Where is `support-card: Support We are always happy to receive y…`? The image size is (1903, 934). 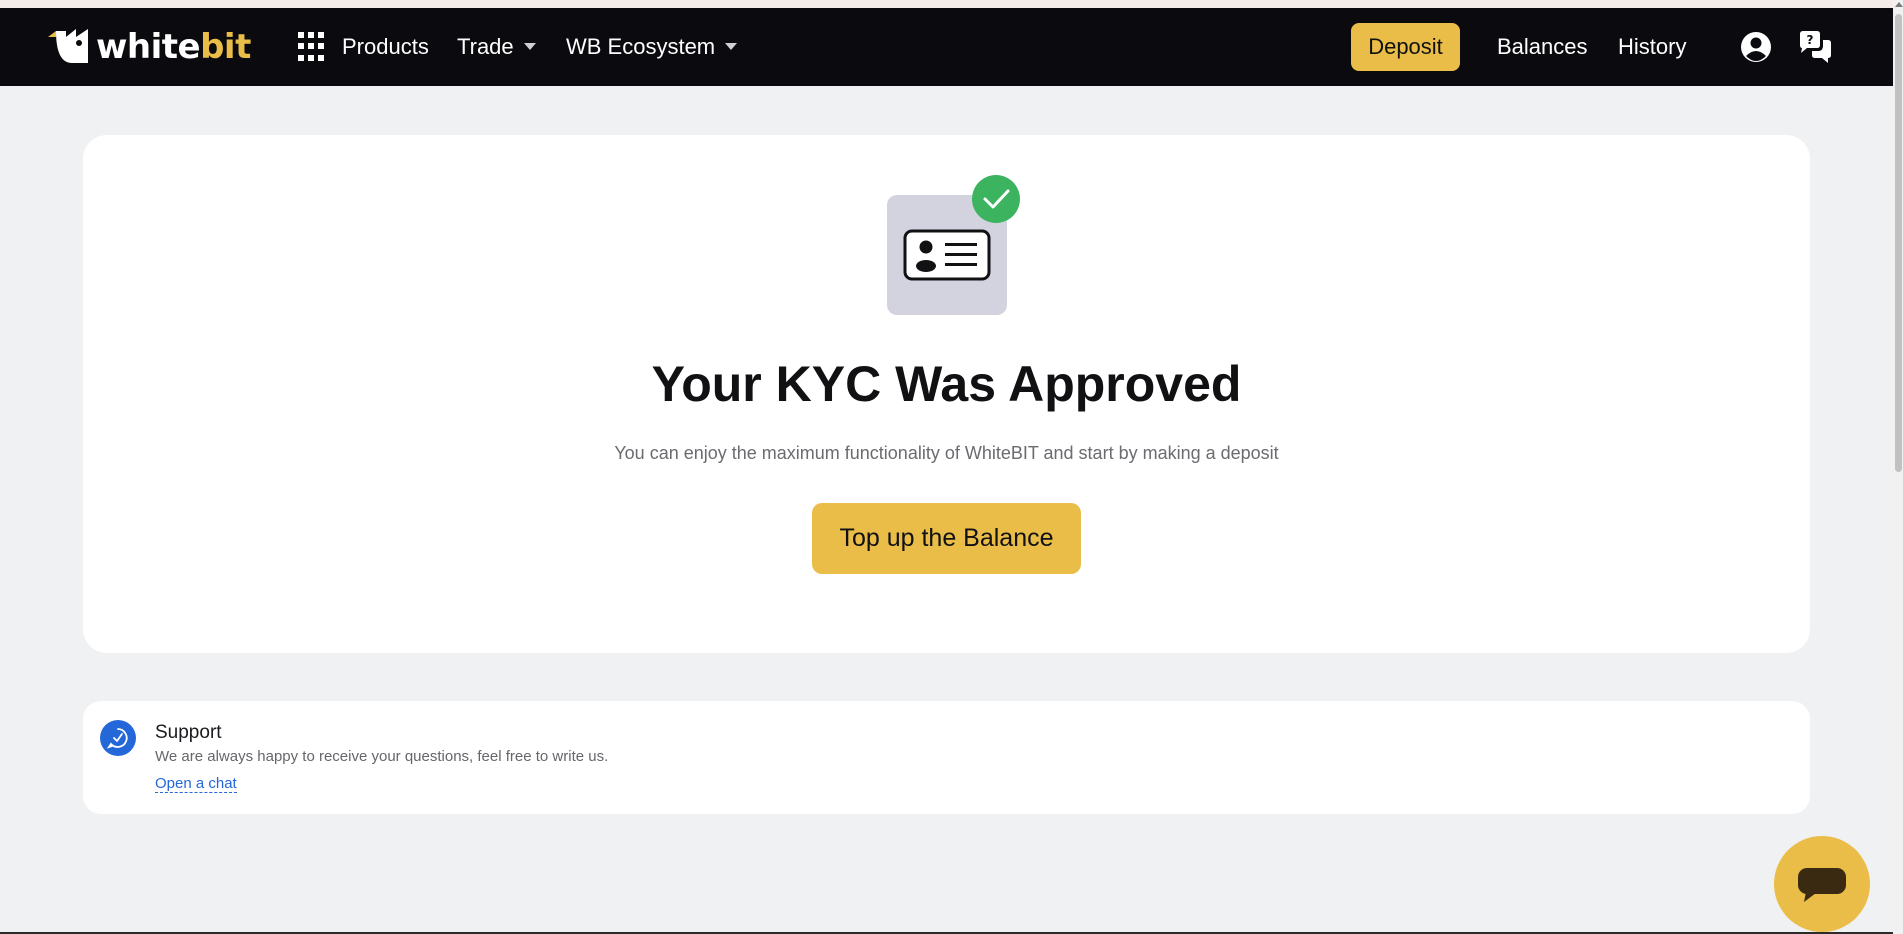 support-card: Support We are always happy to receive y… is located at coordinates (946, 757).